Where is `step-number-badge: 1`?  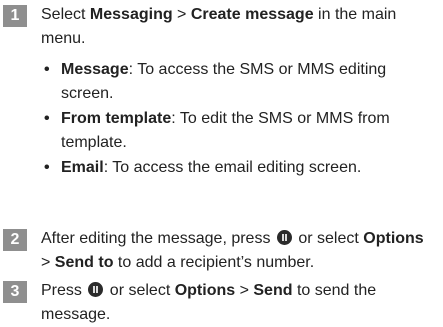
step-number-badge: 1 is located at coordinates (15, 16).